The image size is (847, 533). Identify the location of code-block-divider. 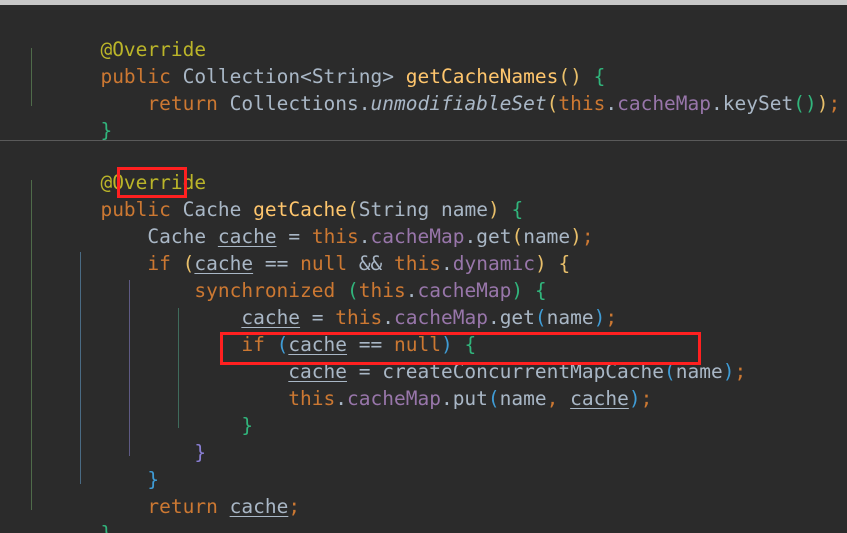
(423, 140).